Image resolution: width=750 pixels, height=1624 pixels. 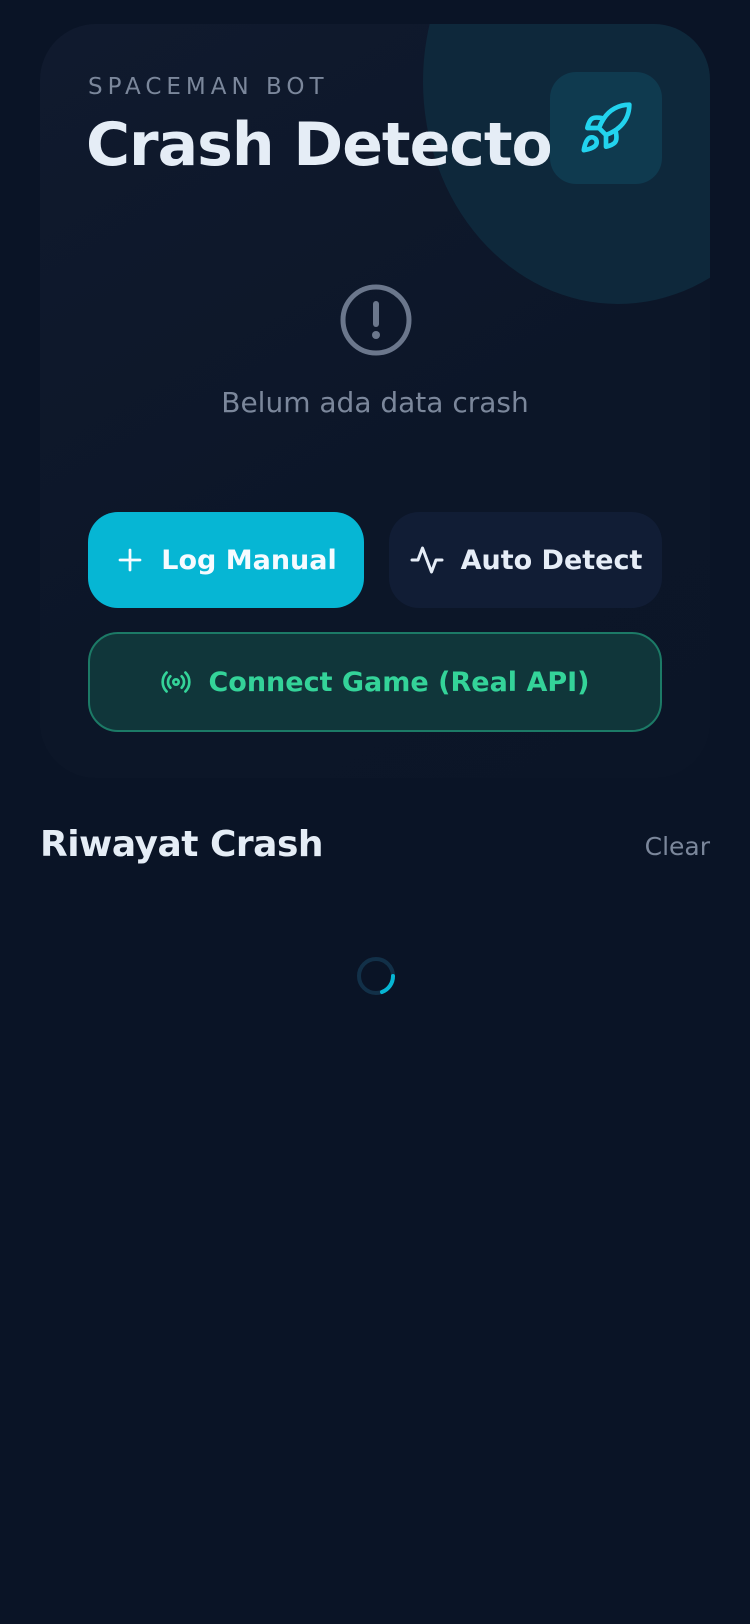 I want to click on connect-game-label: Connect Game (Real API), so click(x=399, y=682).